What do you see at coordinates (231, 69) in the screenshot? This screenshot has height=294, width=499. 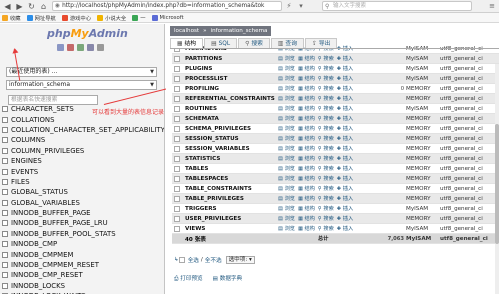 I see `table-name: PLUGINS` at bounding box center [231, 69].